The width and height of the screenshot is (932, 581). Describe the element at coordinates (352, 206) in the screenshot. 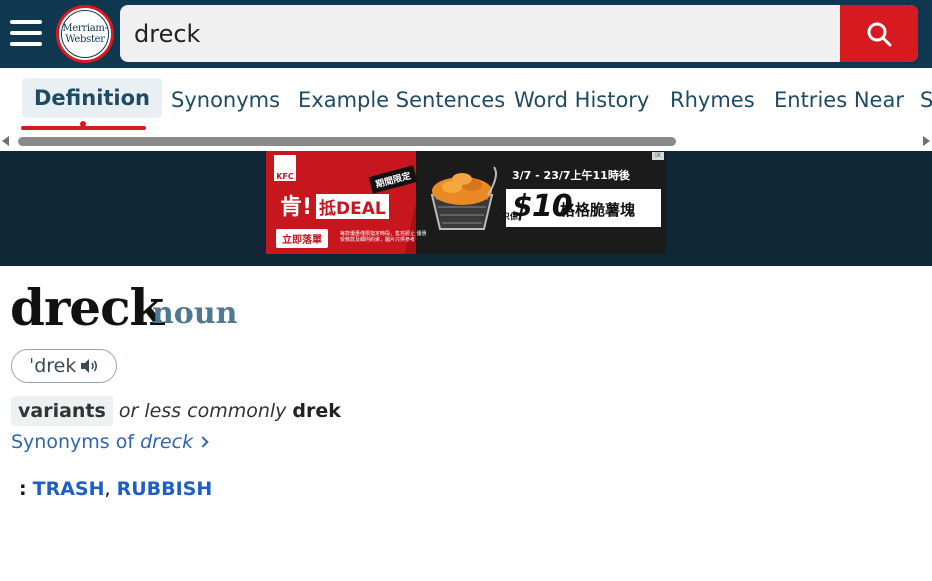

I see `ad-headline-deal: 抵DEAL` at that location.